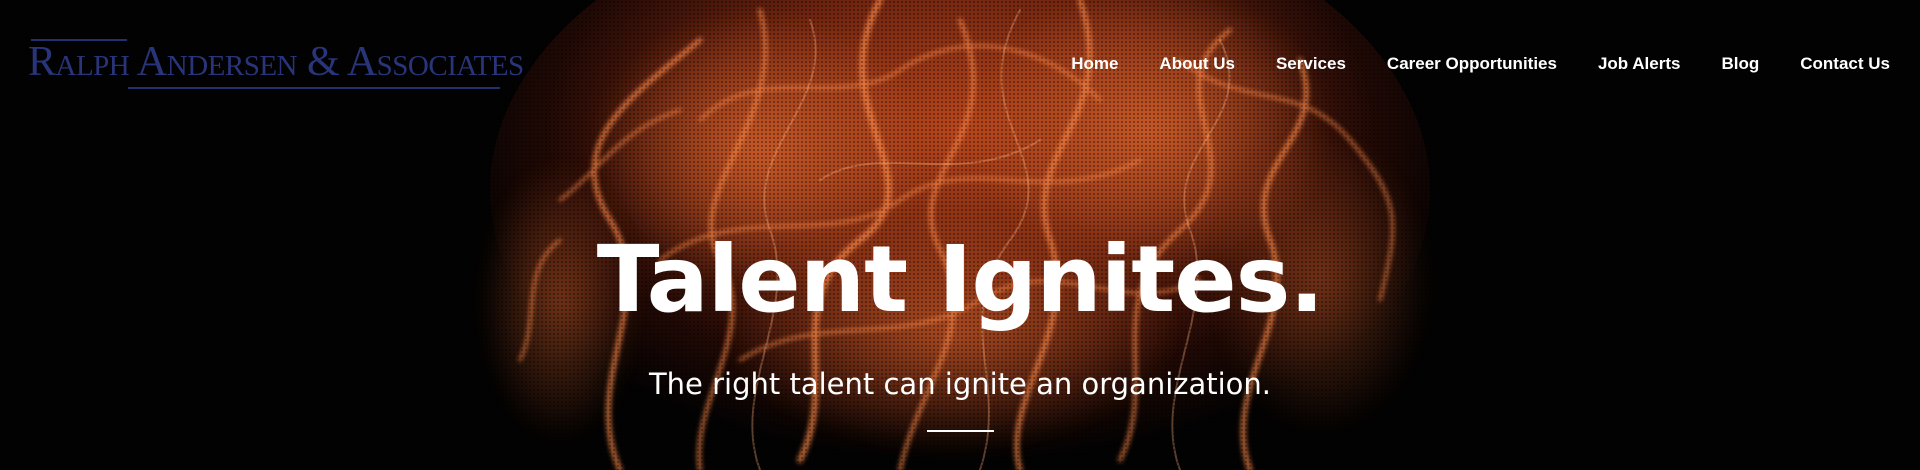 The image size is (1920, 470). Describe the element at coordinates (960, 431) in the screenshot. I see `hero-divider` at that location.